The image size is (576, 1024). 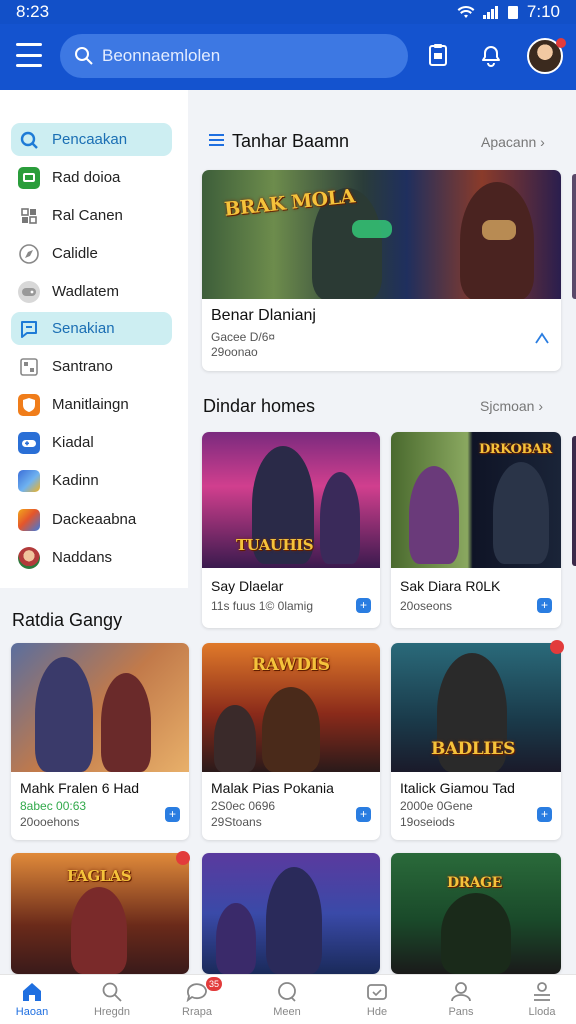 I want to click on expand-icon, so click(x=542, y=338).